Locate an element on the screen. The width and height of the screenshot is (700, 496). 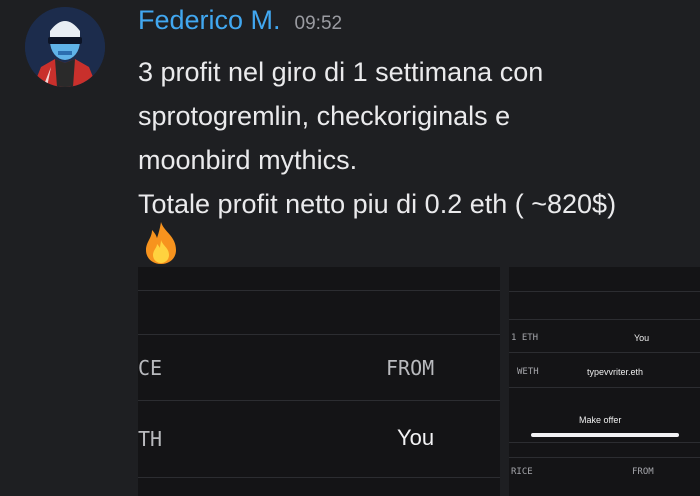
cell-amount: 1 ETH is located at coordinates (525, 338).